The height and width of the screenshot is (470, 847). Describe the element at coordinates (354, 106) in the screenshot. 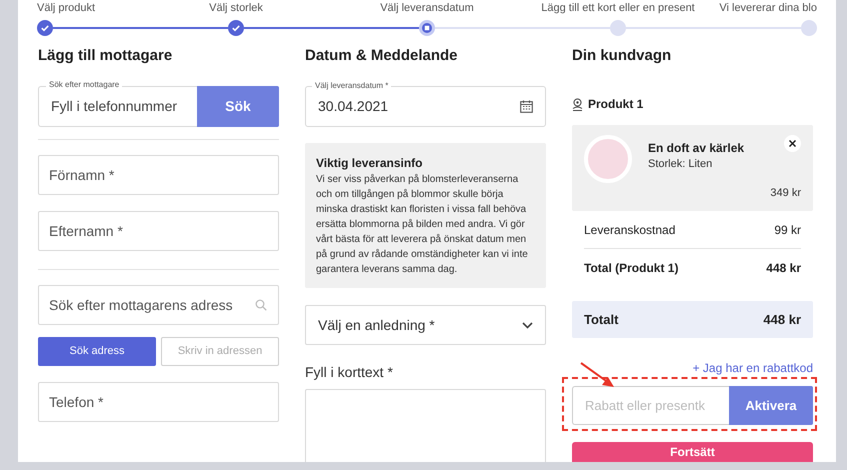

I see `date-value: 30.04.2021` at that location.